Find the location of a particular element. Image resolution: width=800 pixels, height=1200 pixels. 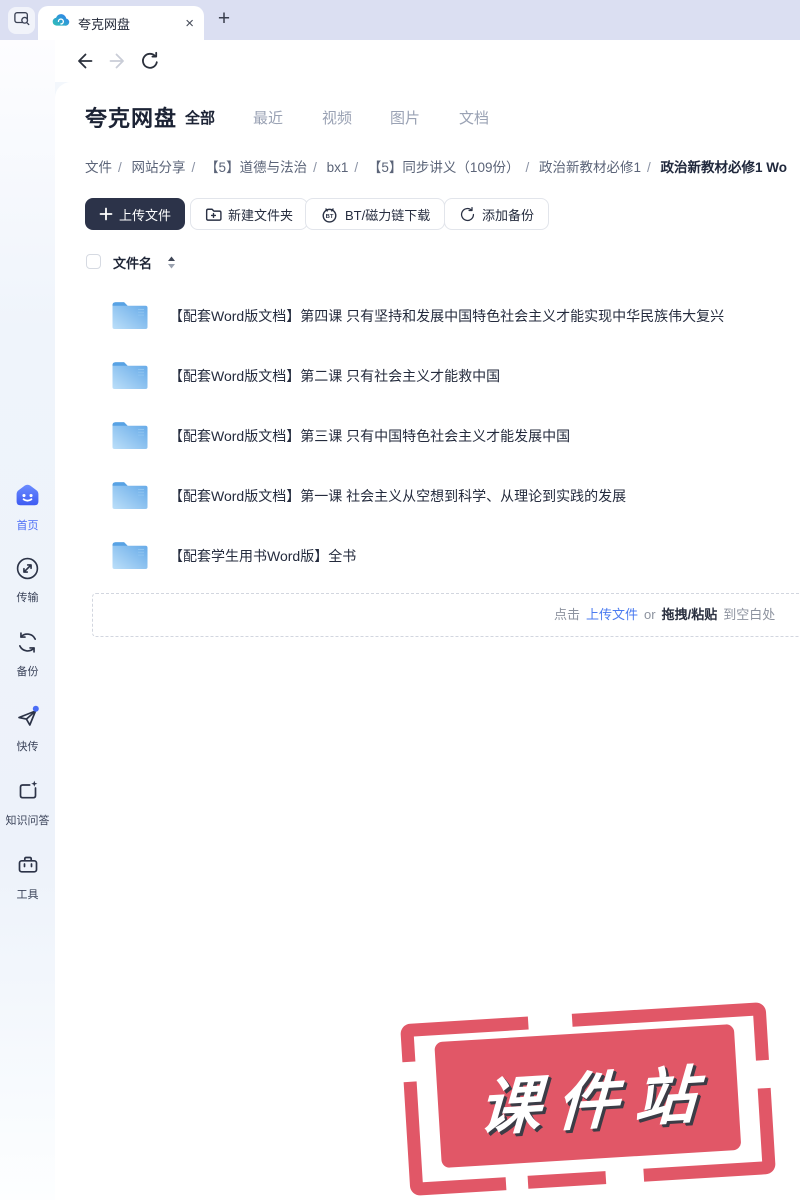

tab-recent: 最近 is located at coordinates (268, 117).